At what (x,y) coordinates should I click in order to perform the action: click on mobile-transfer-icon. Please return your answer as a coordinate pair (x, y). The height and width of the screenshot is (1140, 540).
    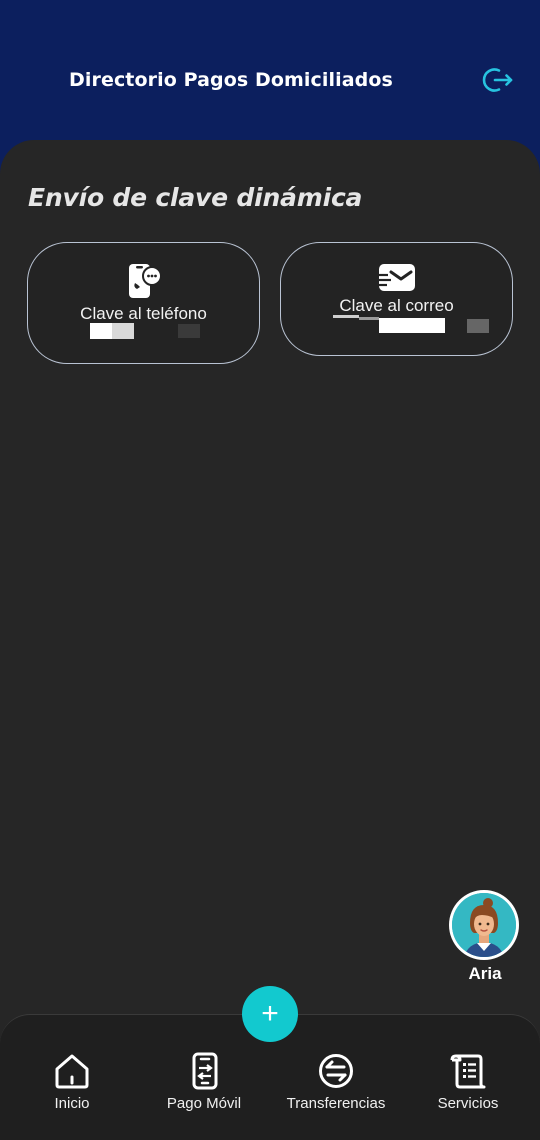
    Looking at the image, I should click on (205, 1071).